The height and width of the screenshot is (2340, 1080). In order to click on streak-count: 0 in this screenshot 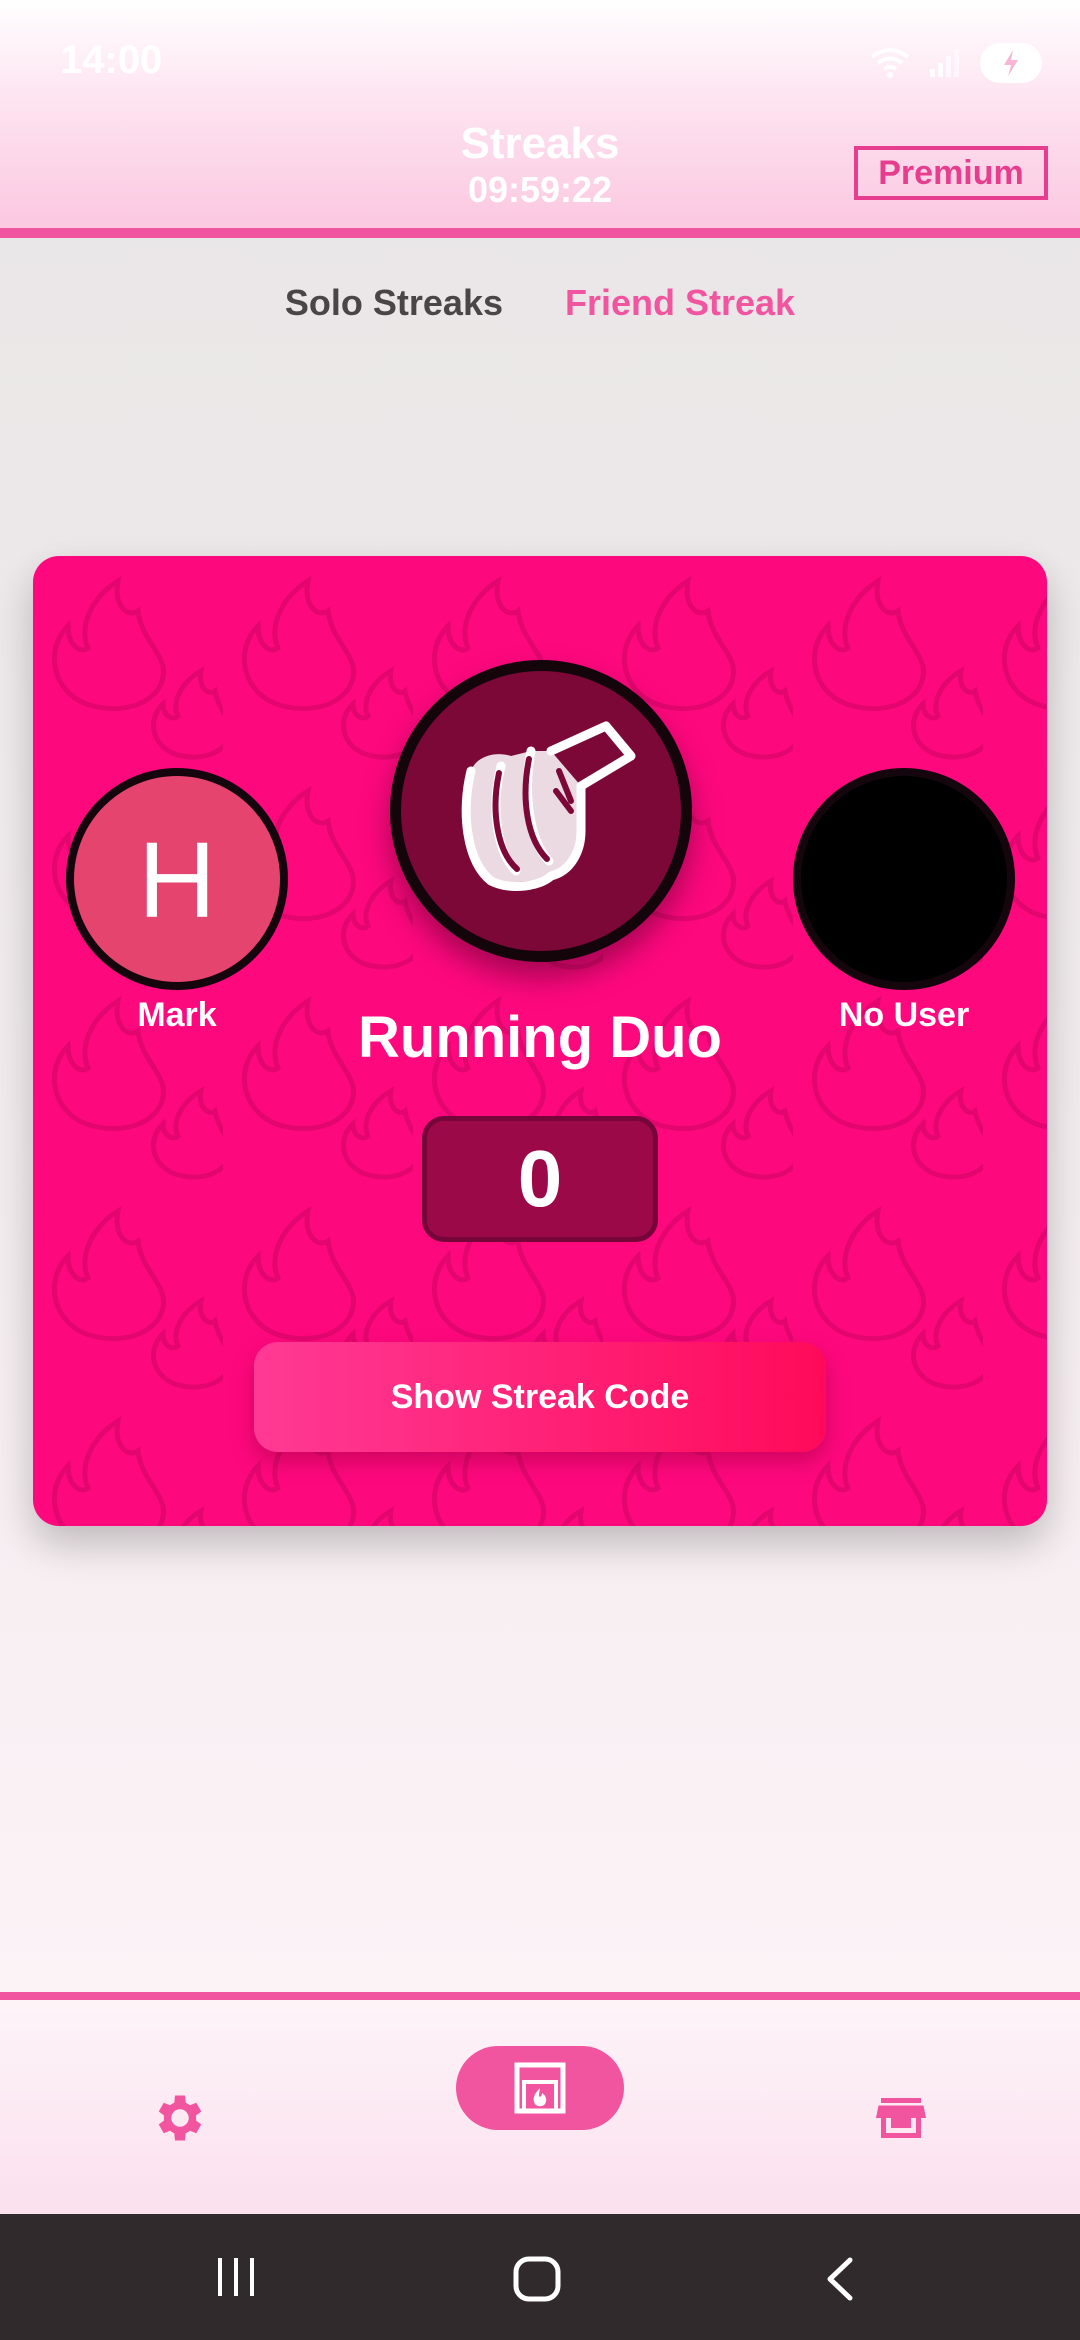, I will do `click(540, 1179)`.